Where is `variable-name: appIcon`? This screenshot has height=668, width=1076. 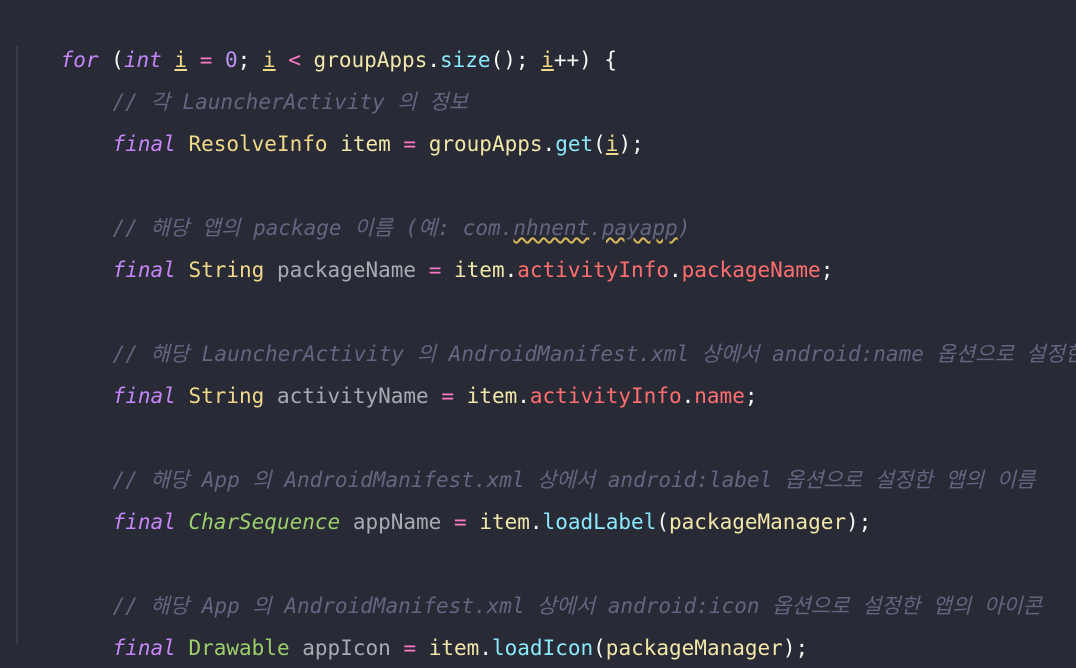
variable-name: appIcon is located at coordinates (346, 648).